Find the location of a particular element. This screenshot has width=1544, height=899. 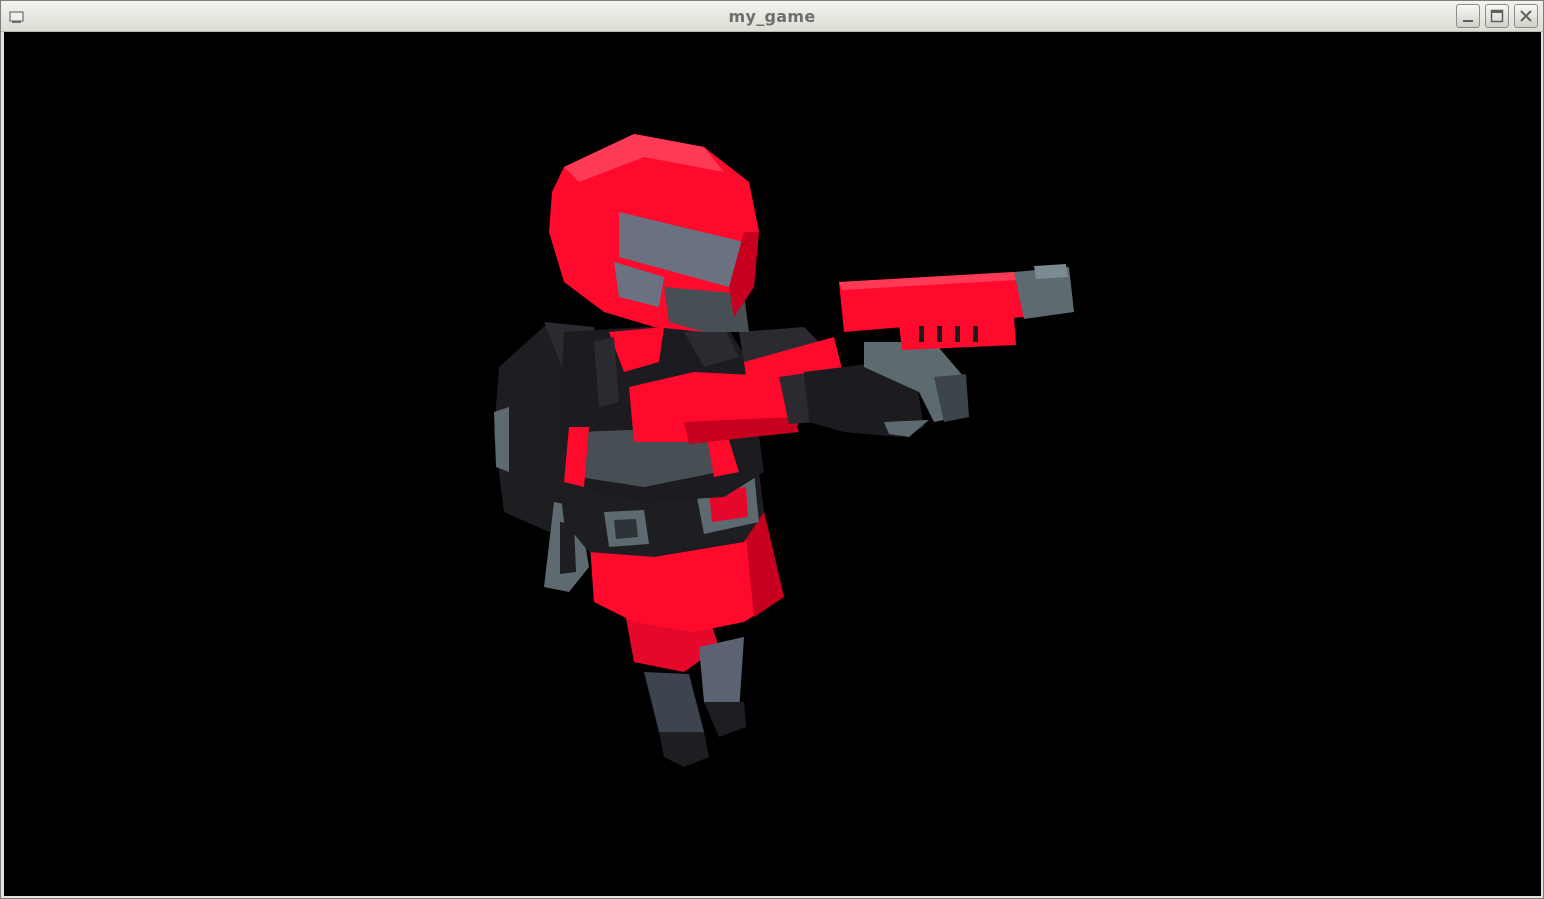

minimize-icon is located at coordinates (1468, 21).